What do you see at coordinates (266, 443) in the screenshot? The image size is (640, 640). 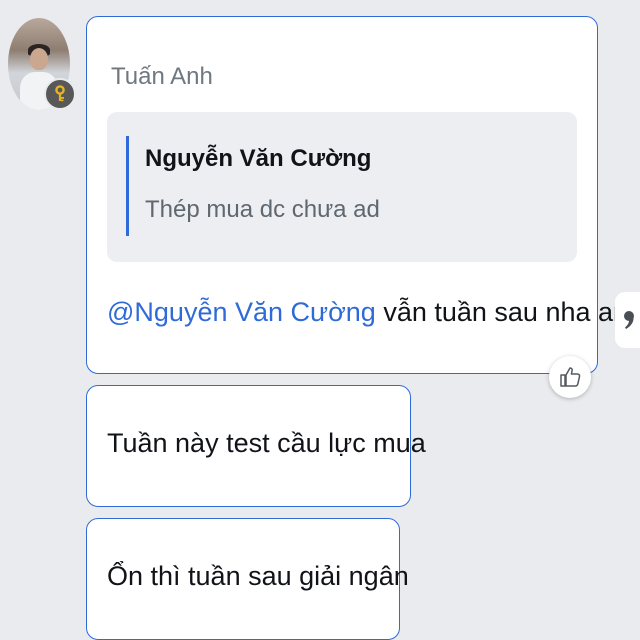 I see `message-text: Tuần này test cầu lực mua` at bounding box center [266, 443].